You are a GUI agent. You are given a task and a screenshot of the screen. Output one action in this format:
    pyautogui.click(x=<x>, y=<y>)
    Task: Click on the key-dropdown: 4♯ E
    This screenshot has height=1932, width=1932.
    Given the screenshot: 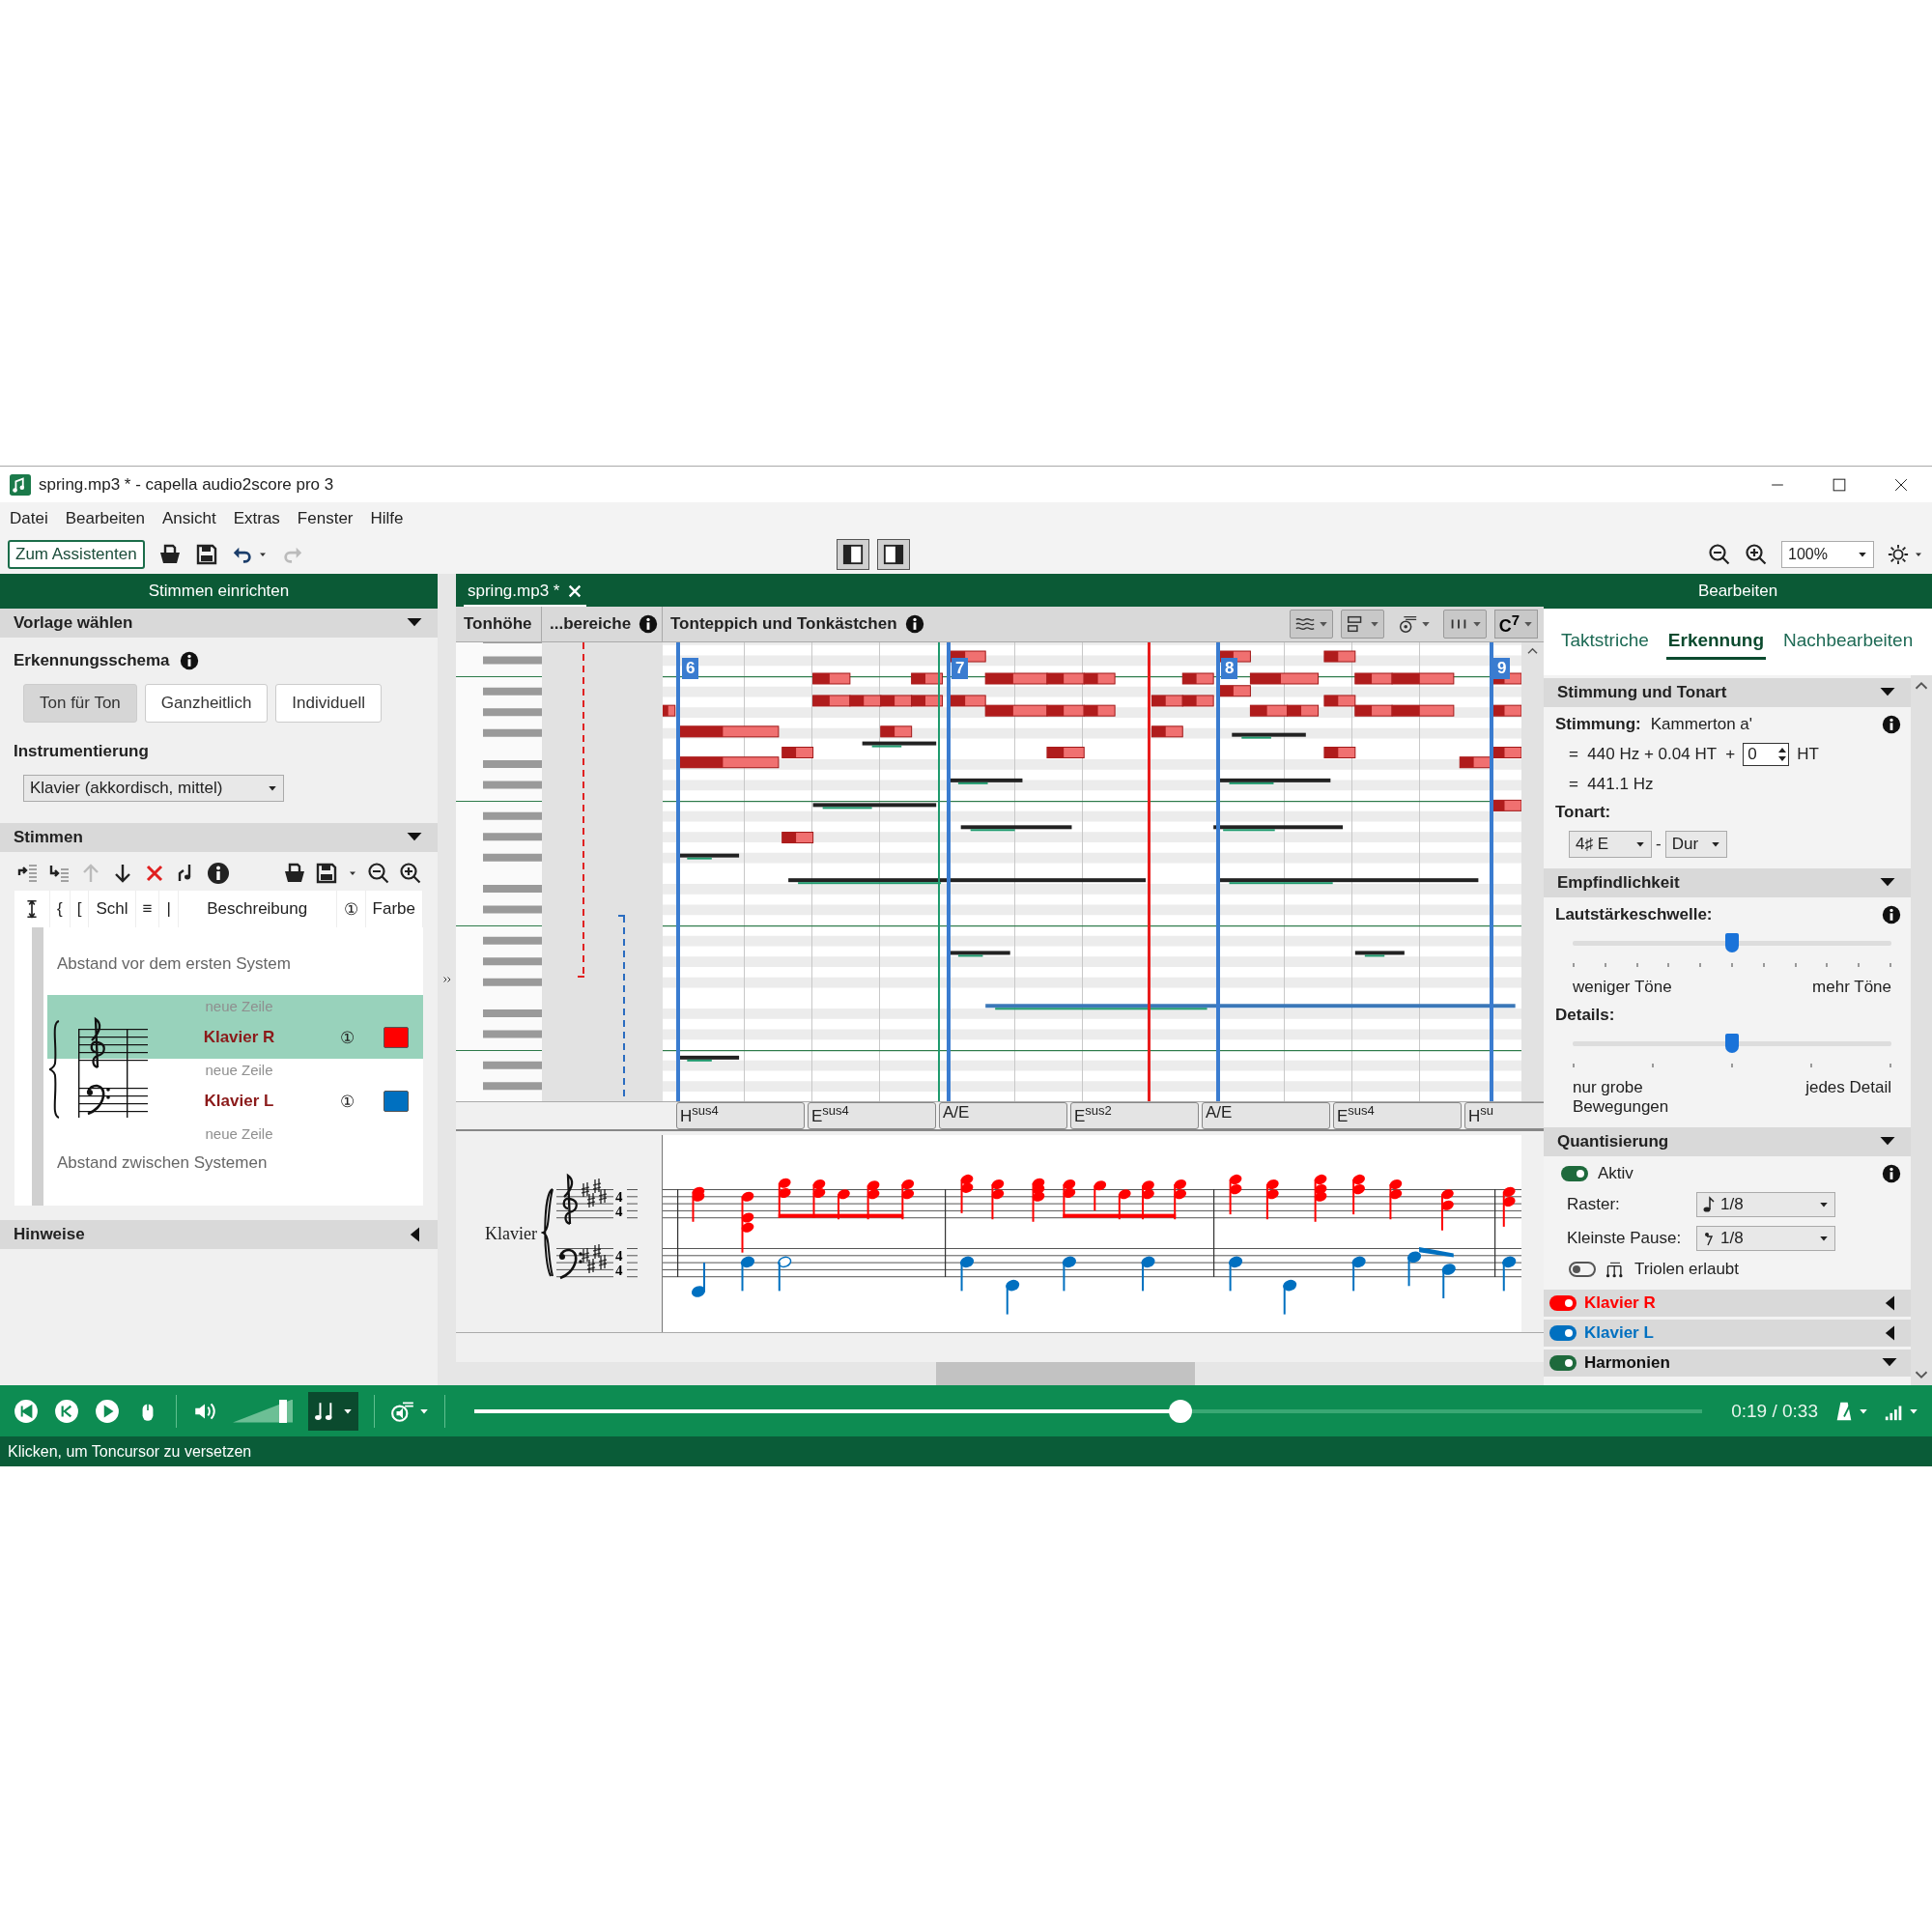 What is the action you would take?
    pyautogui.click(x=1610, y=844)
    